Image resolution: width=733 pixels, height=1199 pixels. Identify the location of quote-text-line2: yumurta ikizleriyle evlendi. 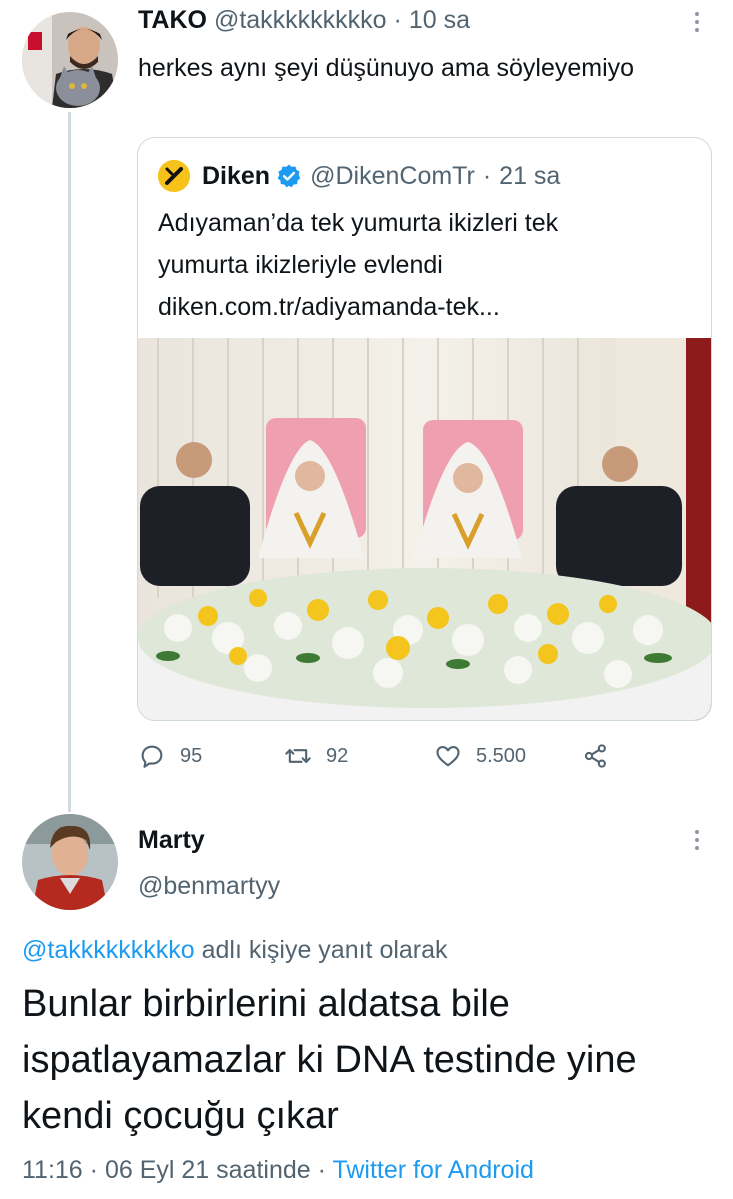
(300, 265).